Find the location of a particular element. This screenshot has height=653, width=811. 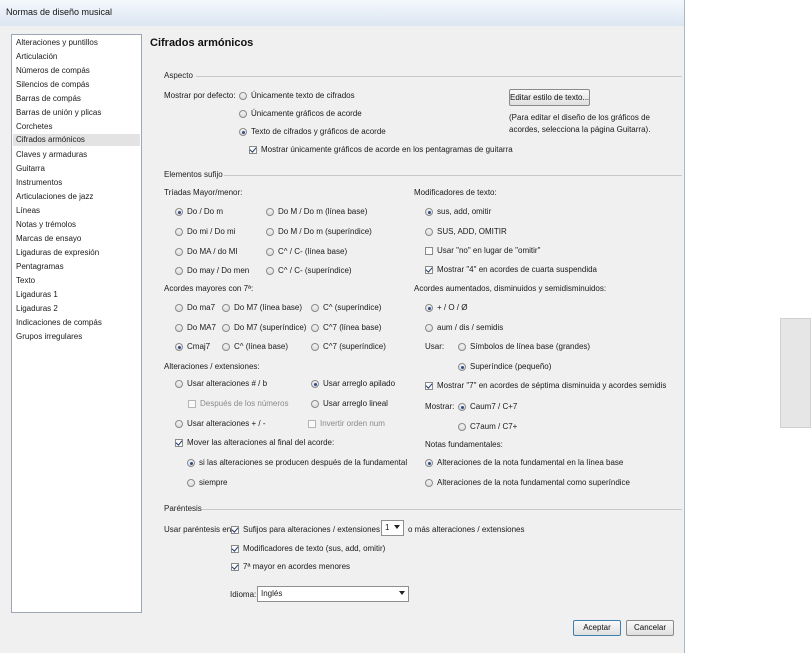

radio-major7-3-label: Do MA7 is located at coordinates (201, 327).